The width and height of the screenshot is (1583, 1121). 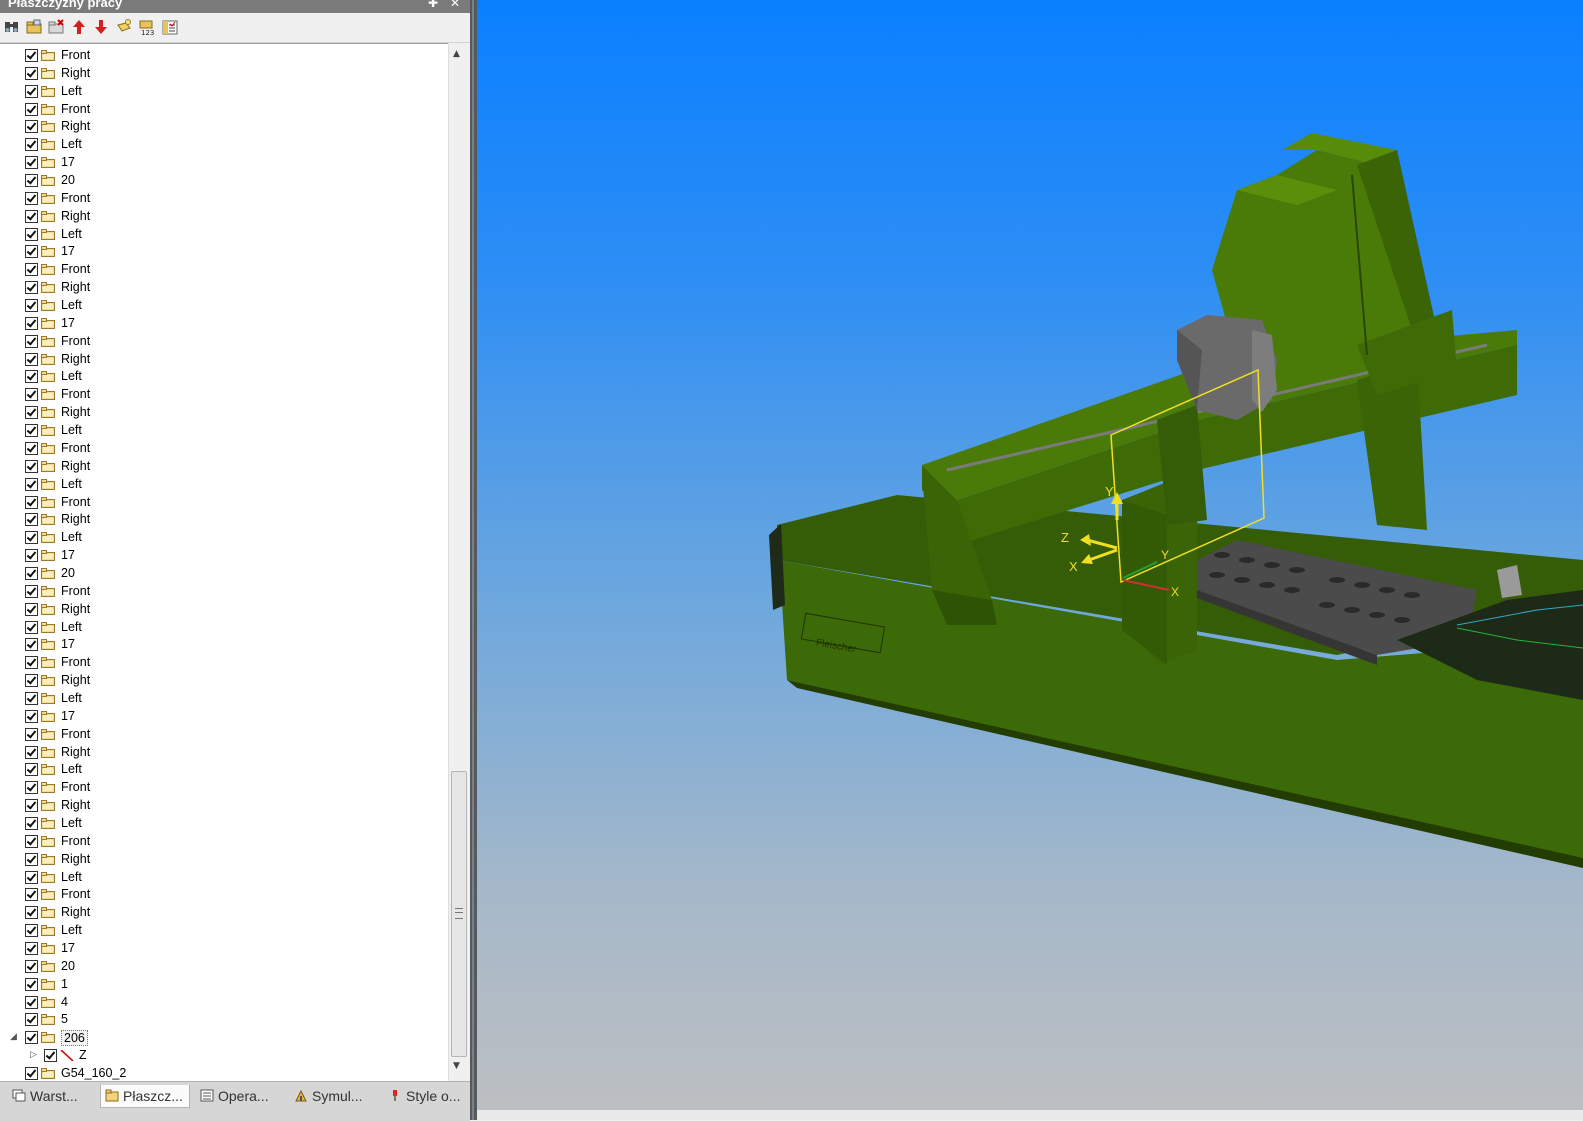 What do you see at coordinates (458, 562) in the screenshot?
I see `tree-scrollbar: ▲ ▼` at bounding box center [458, 562].